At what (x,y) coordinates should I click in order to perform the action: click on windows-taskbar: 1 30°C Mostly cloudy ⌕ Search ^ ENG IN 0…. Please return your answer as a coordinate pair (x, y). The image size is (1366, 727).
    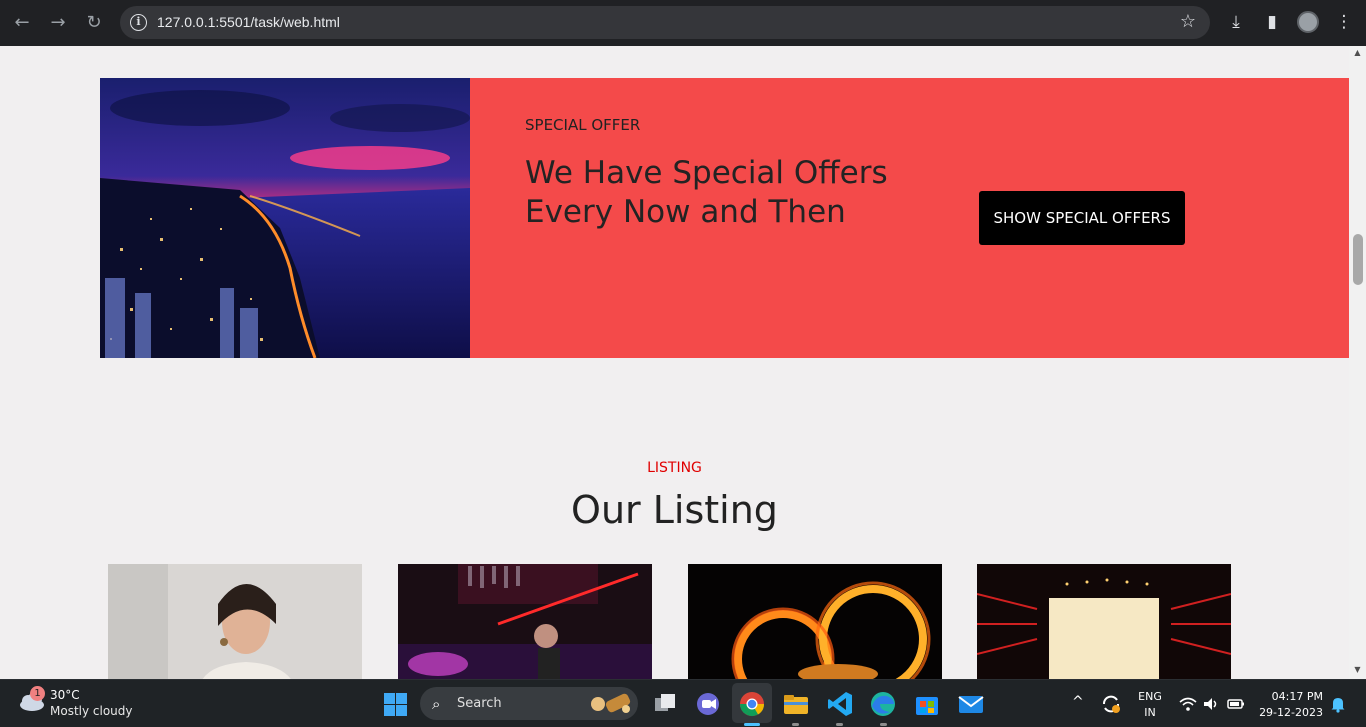
    Looking at the image, I should click on (683, 703).